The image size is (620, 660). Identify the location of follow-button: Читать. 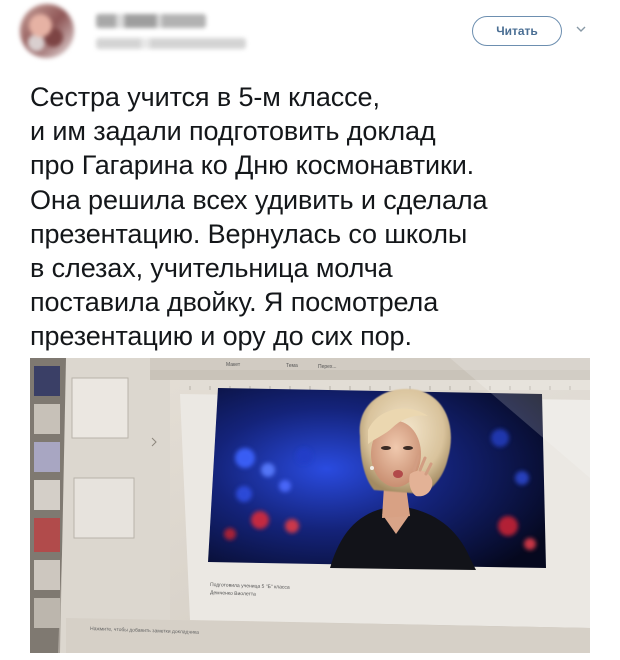
(517, 31).